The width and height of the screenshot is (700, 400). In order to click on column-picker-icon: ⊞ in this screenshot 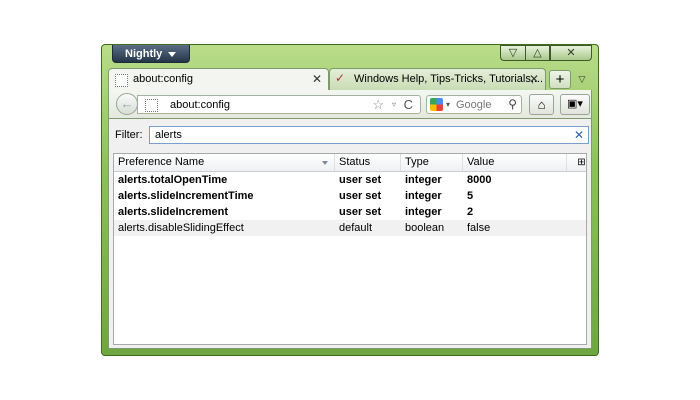, I will do `click(581, 162)`.